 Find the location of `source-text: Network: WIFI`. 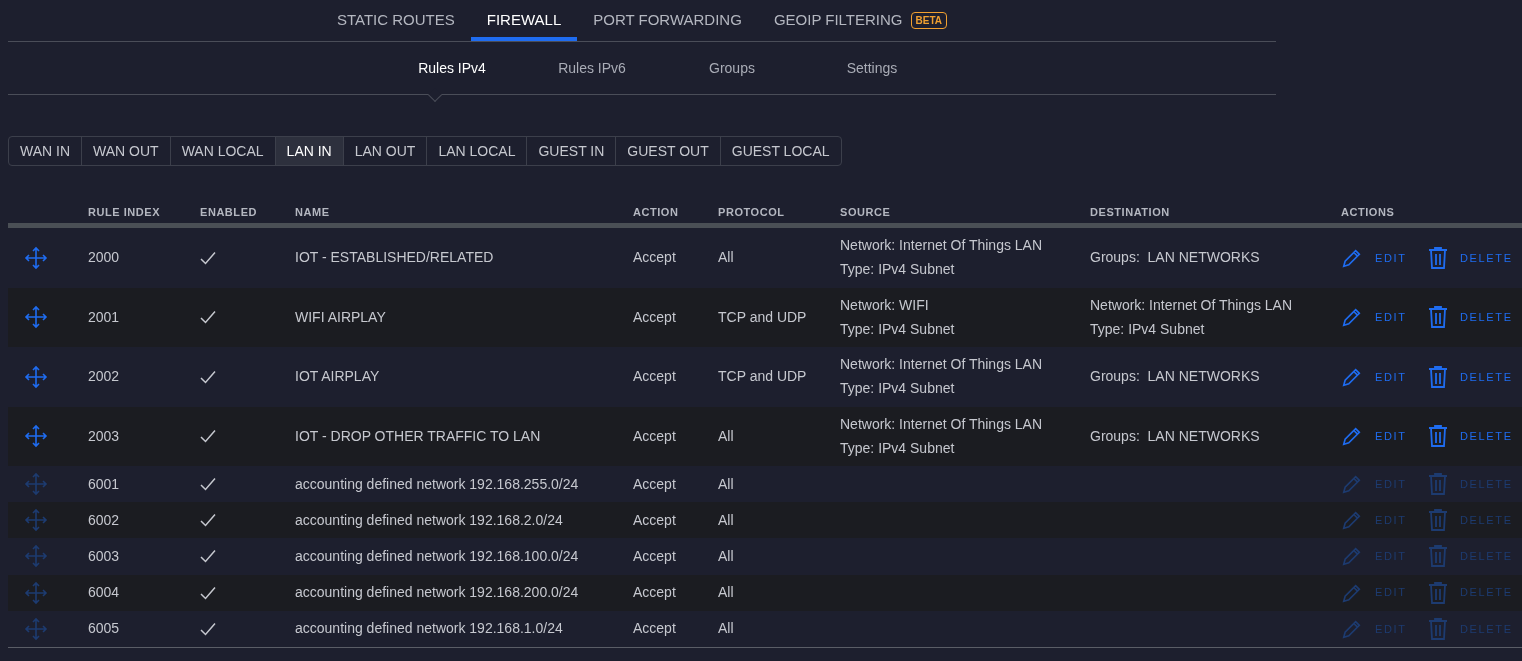

source-text: Network: WIFI is located at coordinates (885, 305).